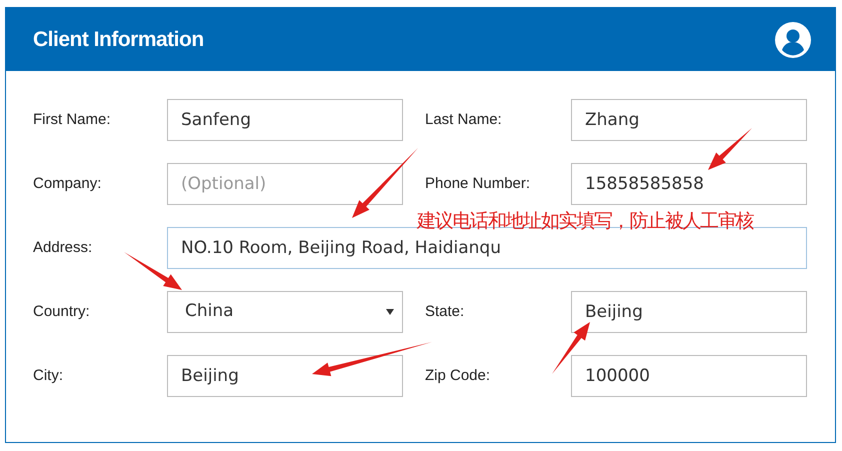 This screenshot has height=451, width=842. Describe the element at coordinates (464, 120) in the screenshot. I see `field-label: Last Name:` at that location.